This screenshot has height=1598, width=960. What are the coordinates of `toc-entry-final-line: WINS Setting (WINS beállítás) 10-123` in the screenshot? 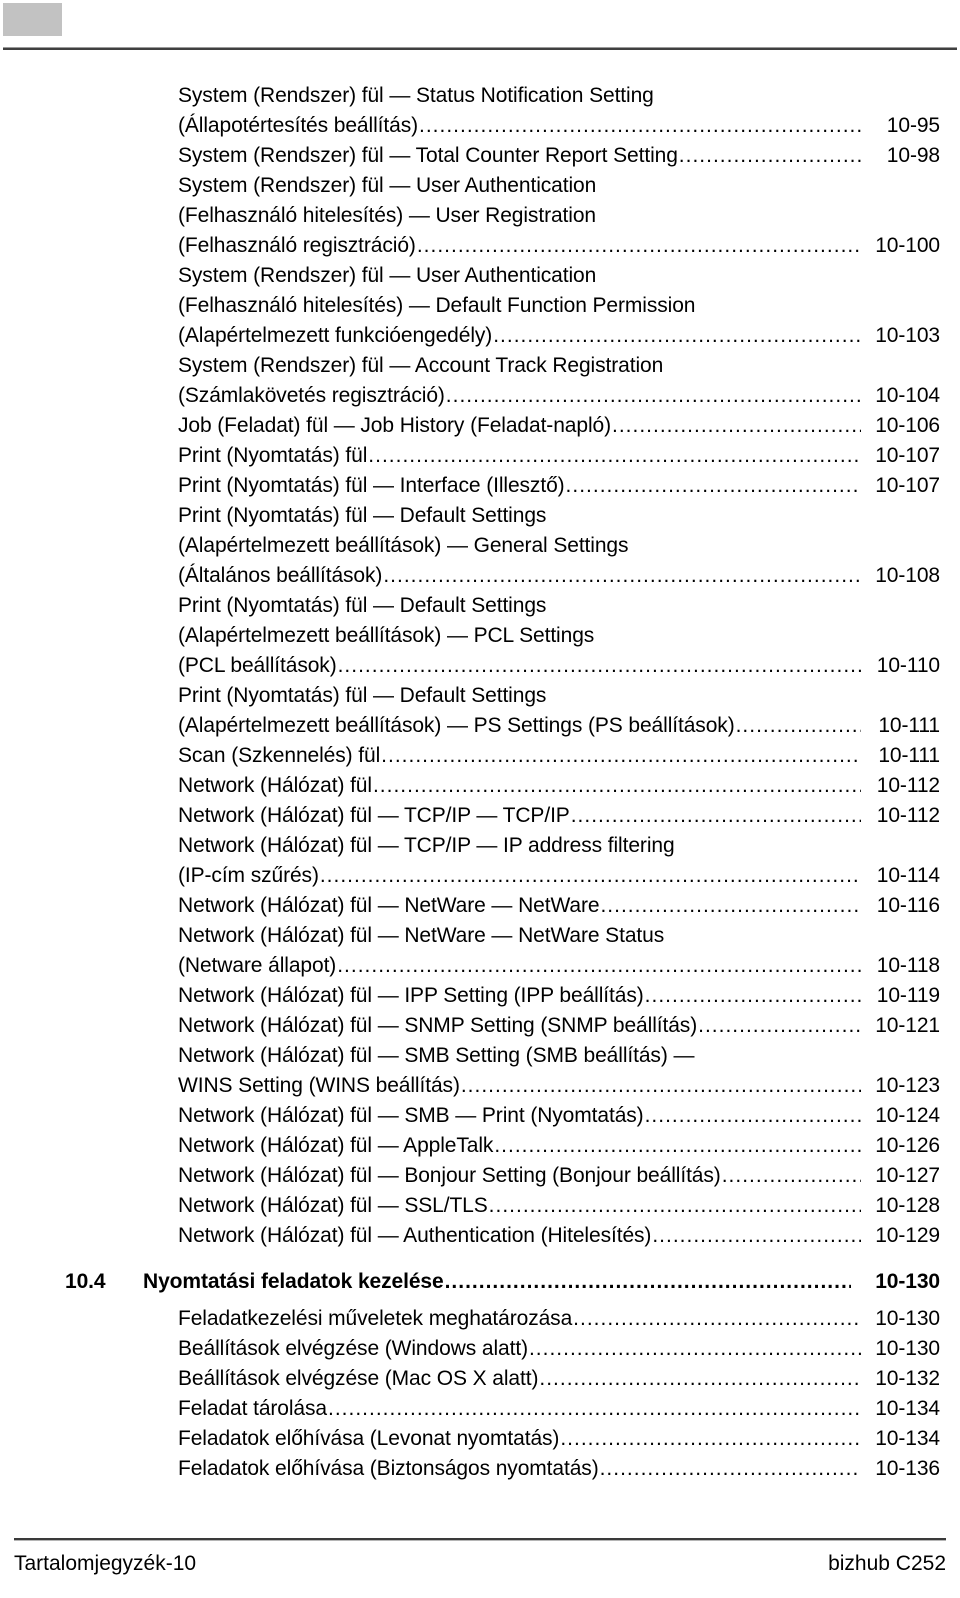 It's located at (569, 1086).